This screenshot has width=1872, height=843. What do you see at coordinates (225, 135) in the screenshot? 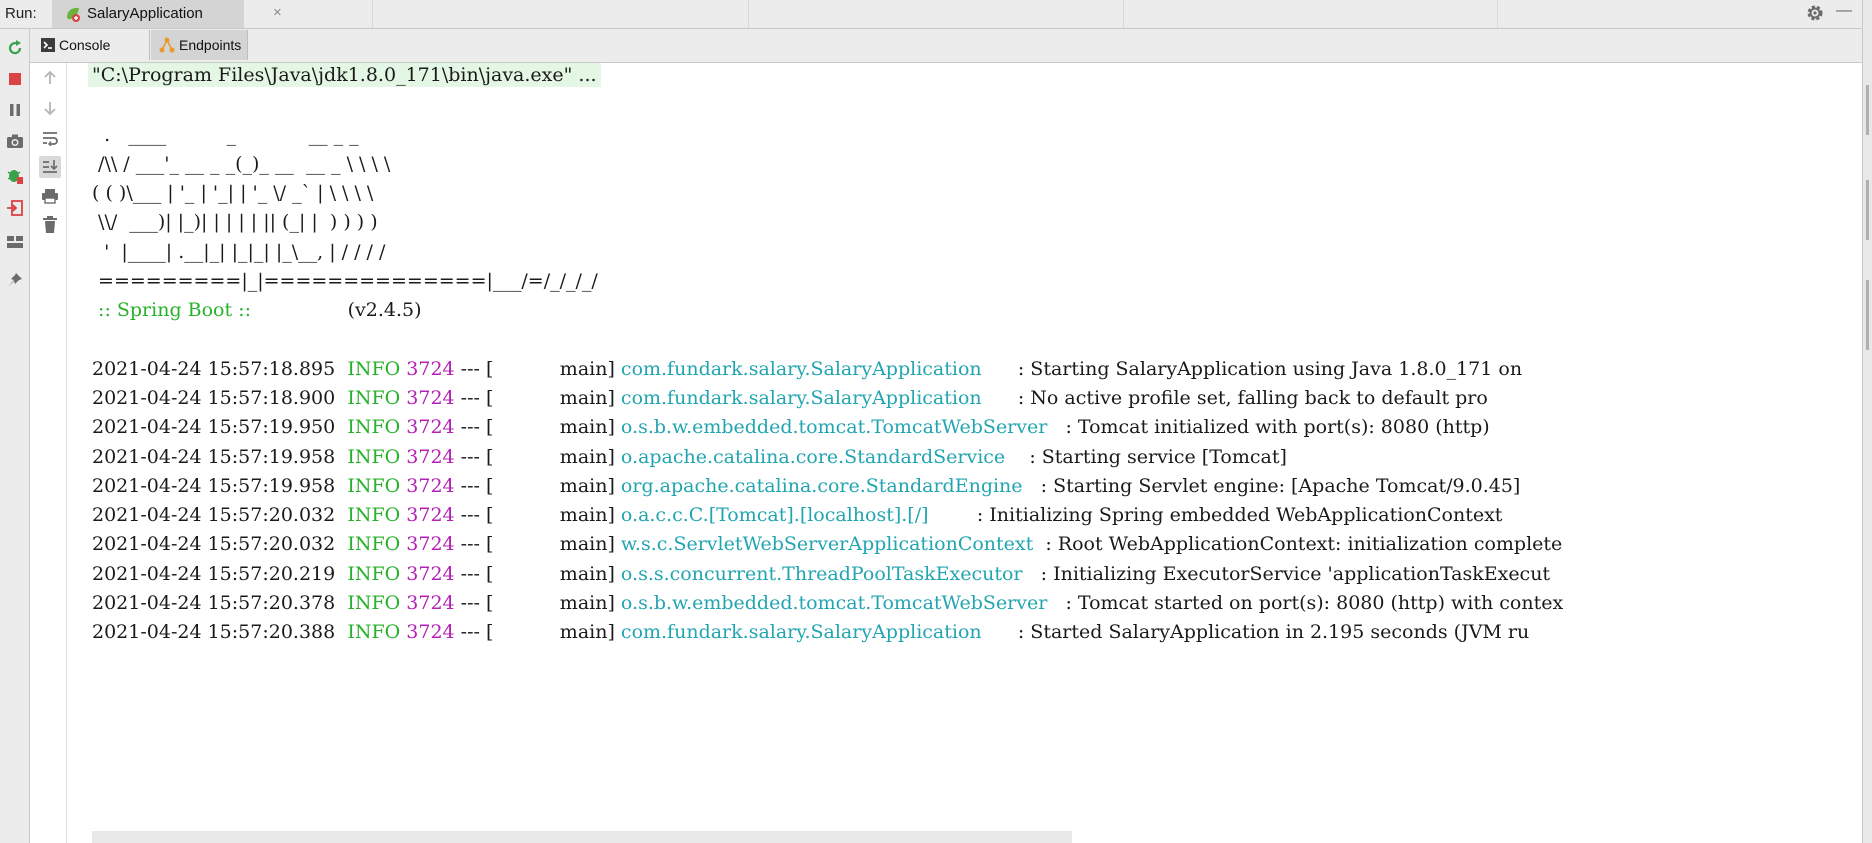
I see `banner-line: . ____ _ __ _ _` at bounding box center [225, 135].